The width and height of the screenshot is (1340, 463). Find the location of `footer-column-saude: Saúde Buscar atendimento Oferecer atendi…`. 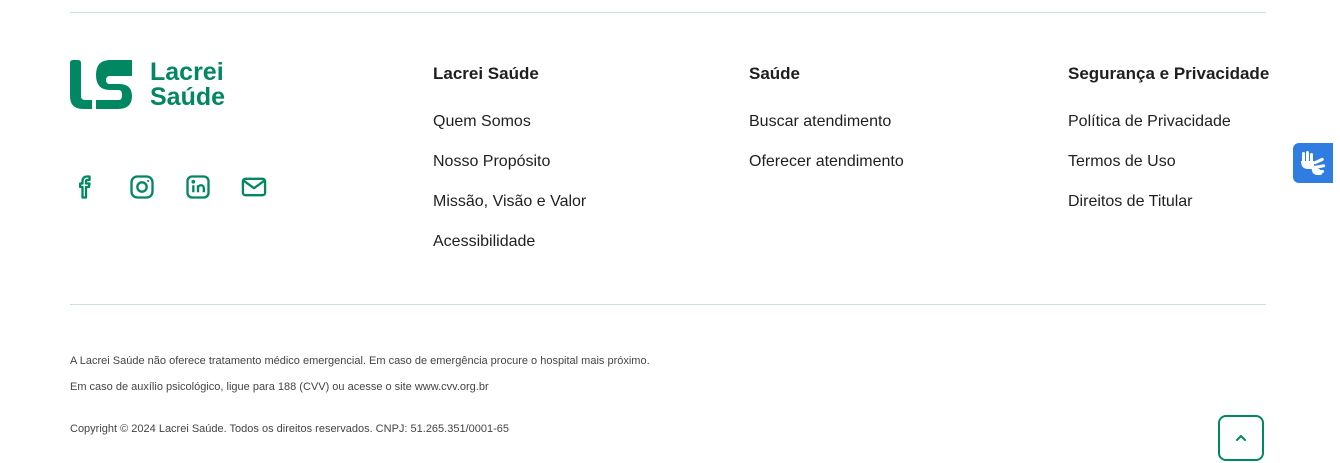

footer-column-saude: Saúde Buscar atendimento Oferecer atendi… is located at coordinates (826, 126).